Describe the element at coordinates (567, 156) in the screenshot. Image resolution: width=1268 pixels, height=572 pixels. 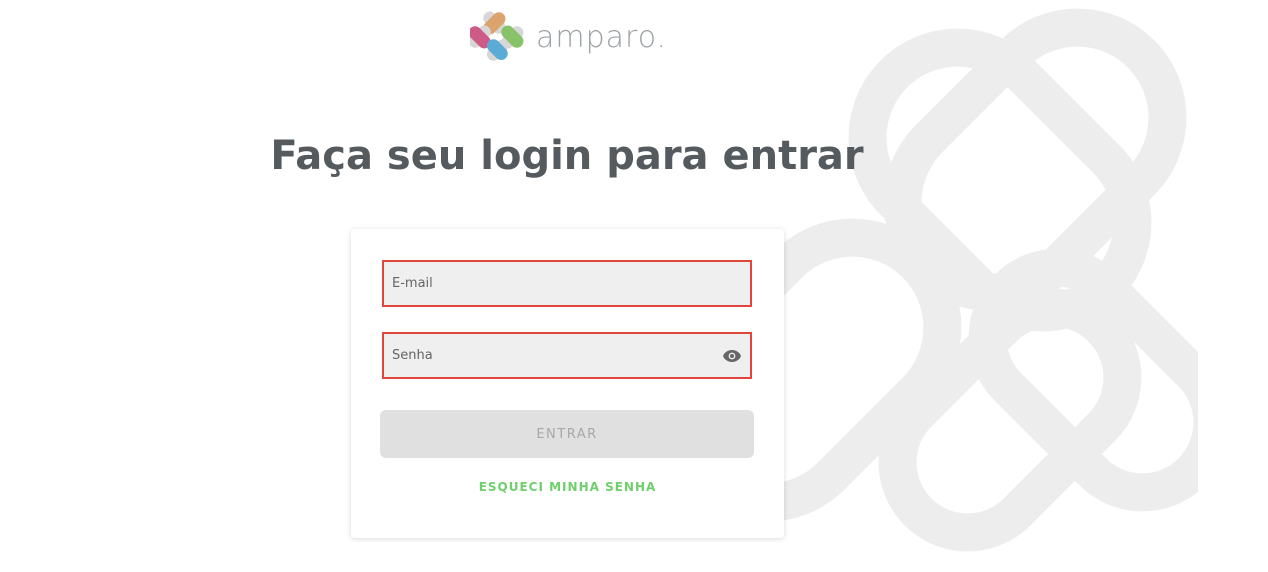
I see `page-title: Faça seu login para entrar` at that location.